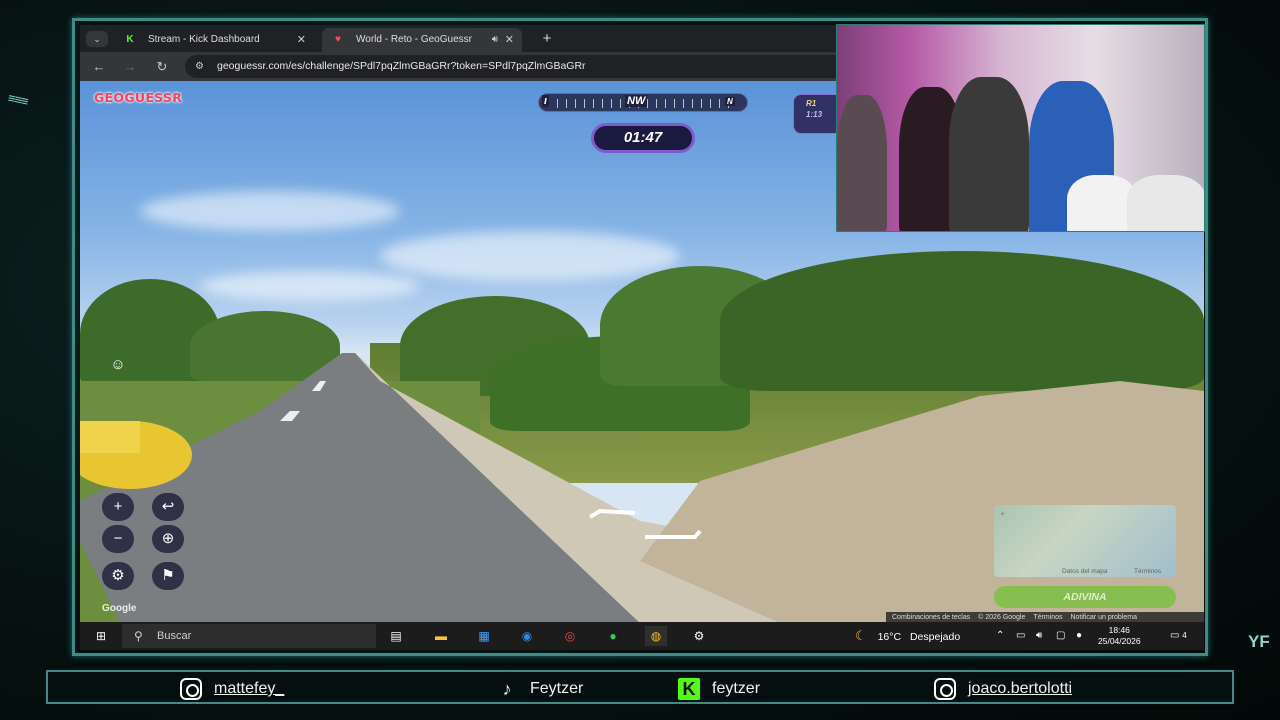  I want to click on keyboard-shortcuts-link: Combinaciones de teclas, so click(931, 617).